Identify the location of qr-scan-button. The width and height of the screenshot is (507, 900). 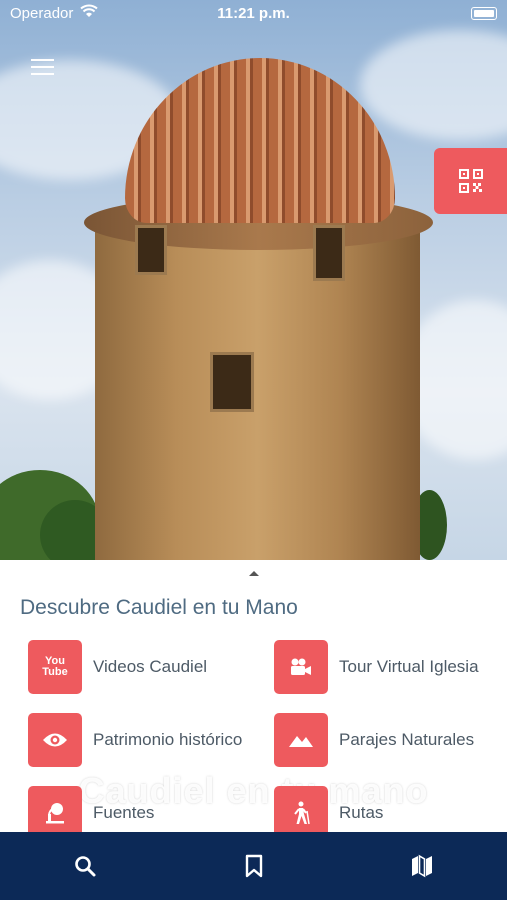
(470, 181).